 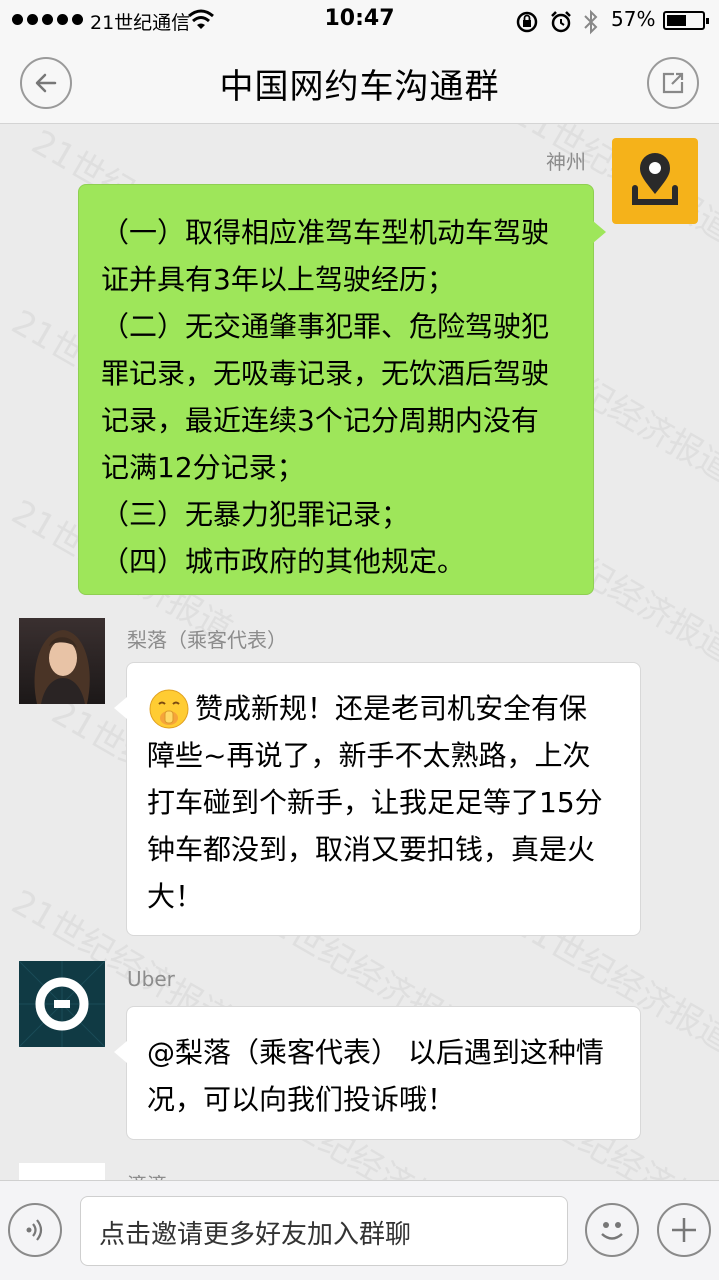 I want to click on input-bar: 点击邀请更多好友加入群聊, so click(x=359, y=1230).